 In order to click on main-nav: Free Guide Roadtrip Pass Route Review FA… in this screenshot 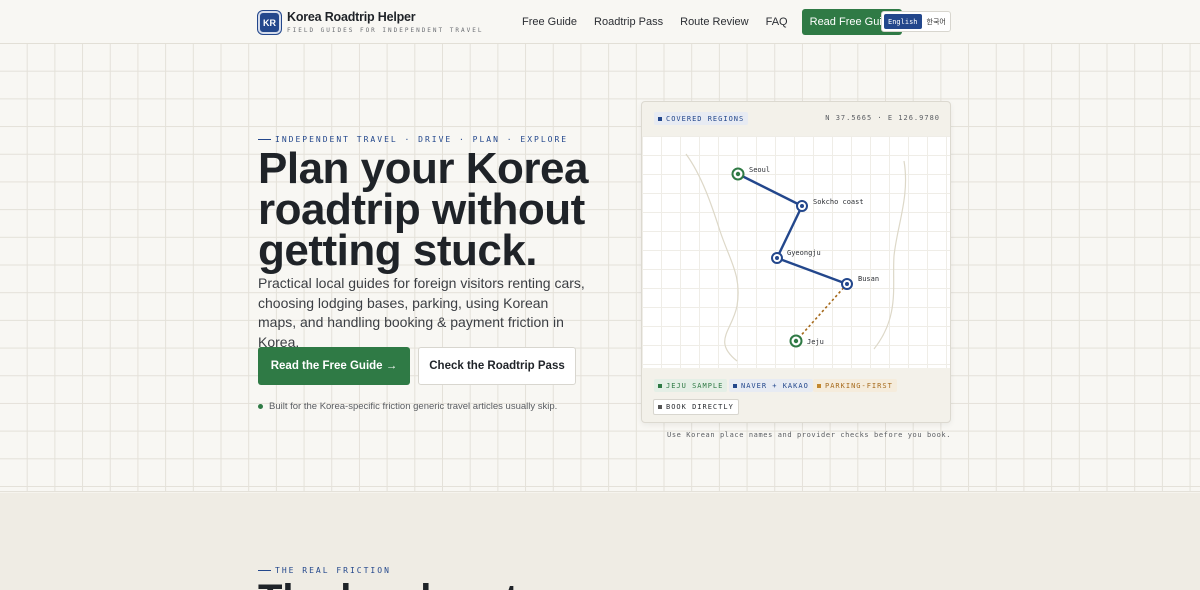, I will do `click(712, 22)`.